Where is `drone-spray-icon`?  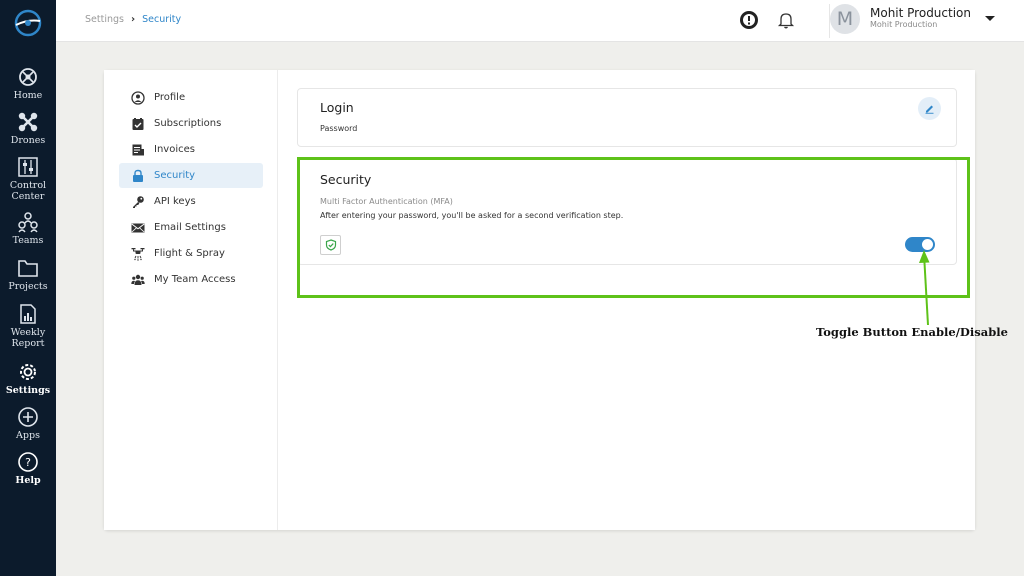
drone-spray-icon is located at coordinates (138, 254).